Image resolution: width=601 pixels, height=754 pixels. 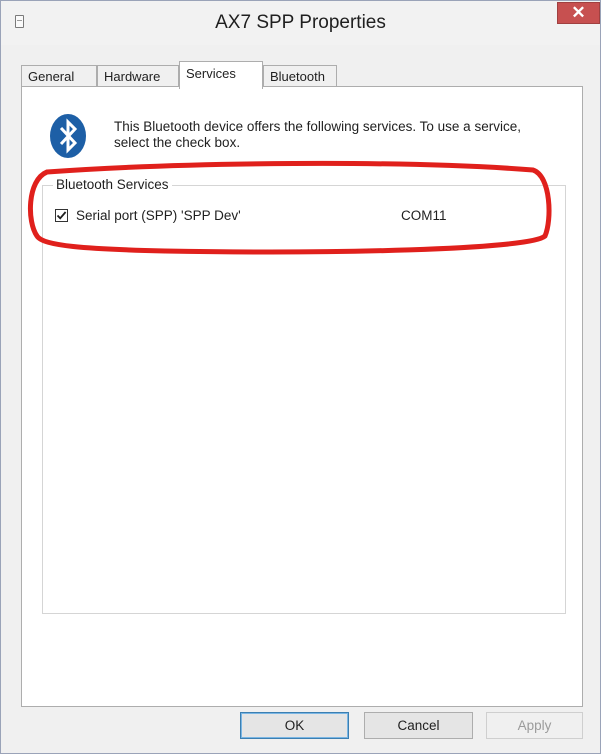 What do you see at coordinates (289, 207) in the screenshot?
I see `highlight-annotation` at bounding box center [289, 207].